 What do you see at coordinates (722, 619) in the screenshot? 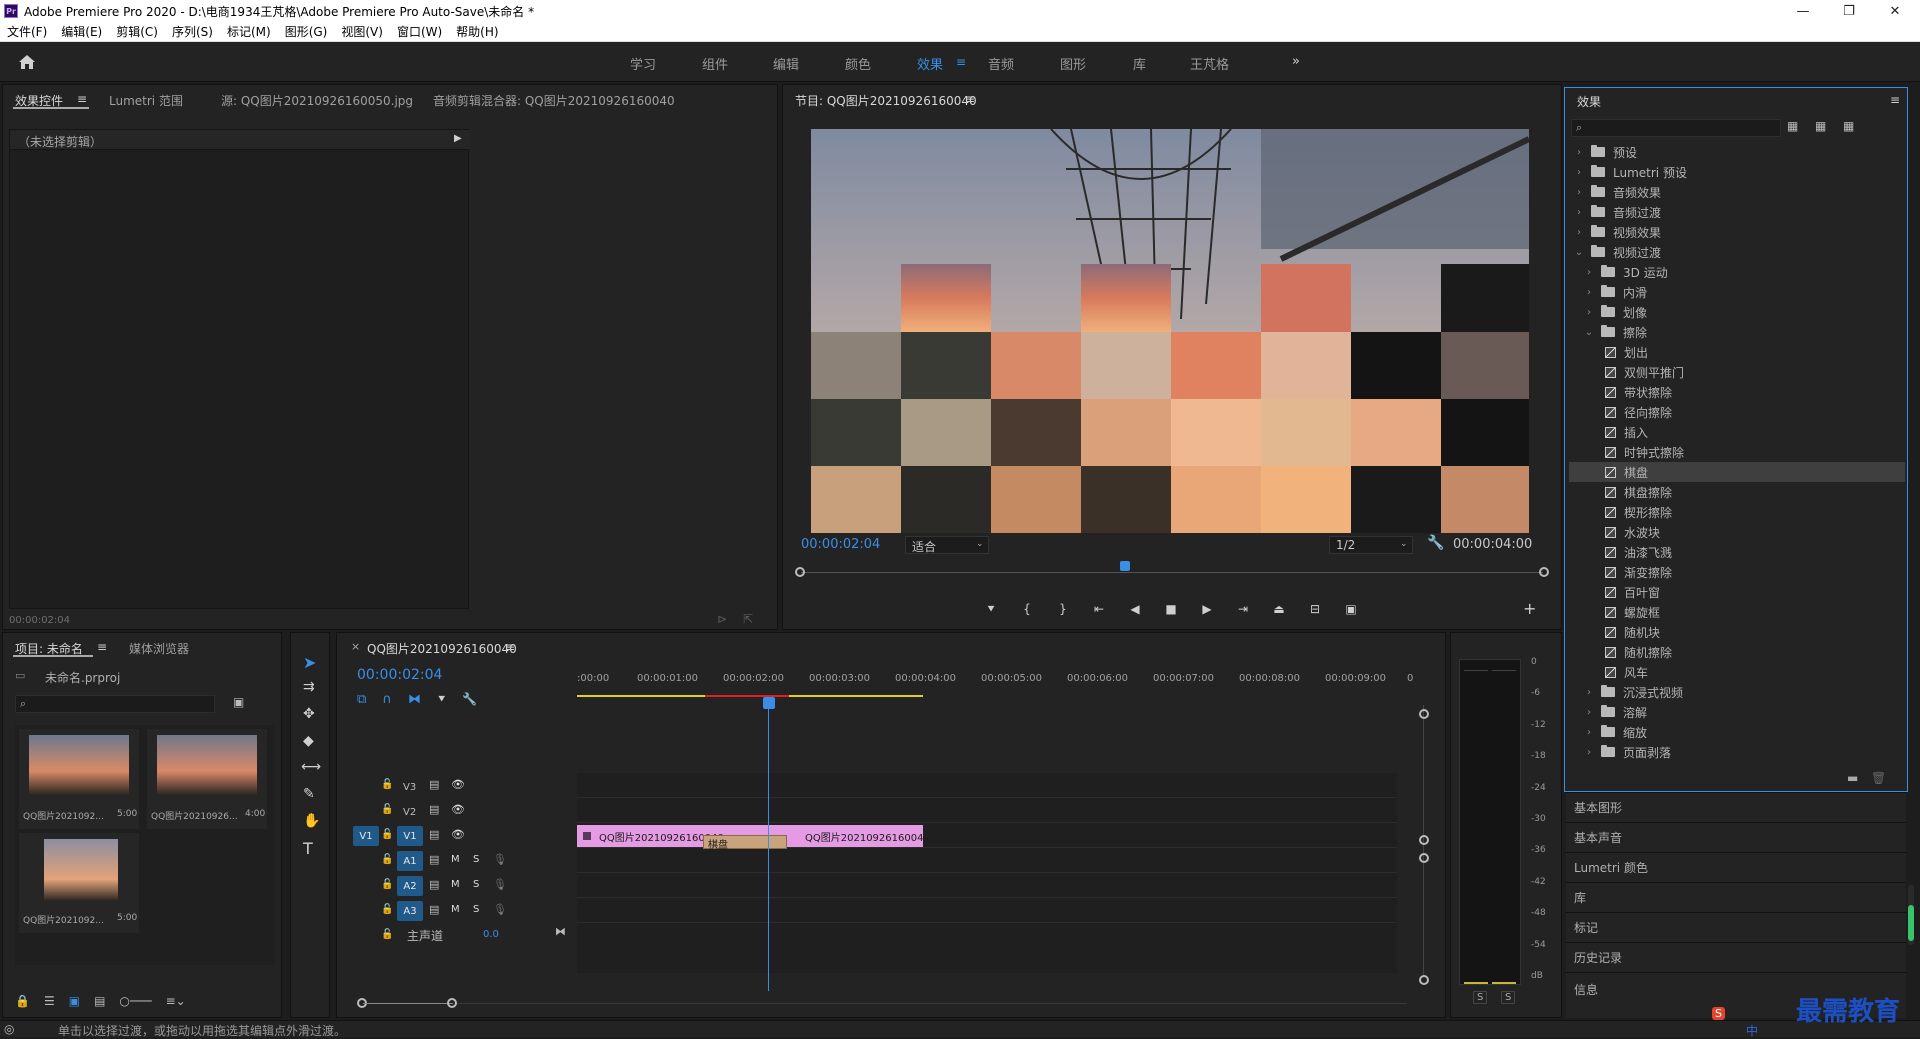
I see `filter-icon: ⊳` at bounding box center [722, 619].